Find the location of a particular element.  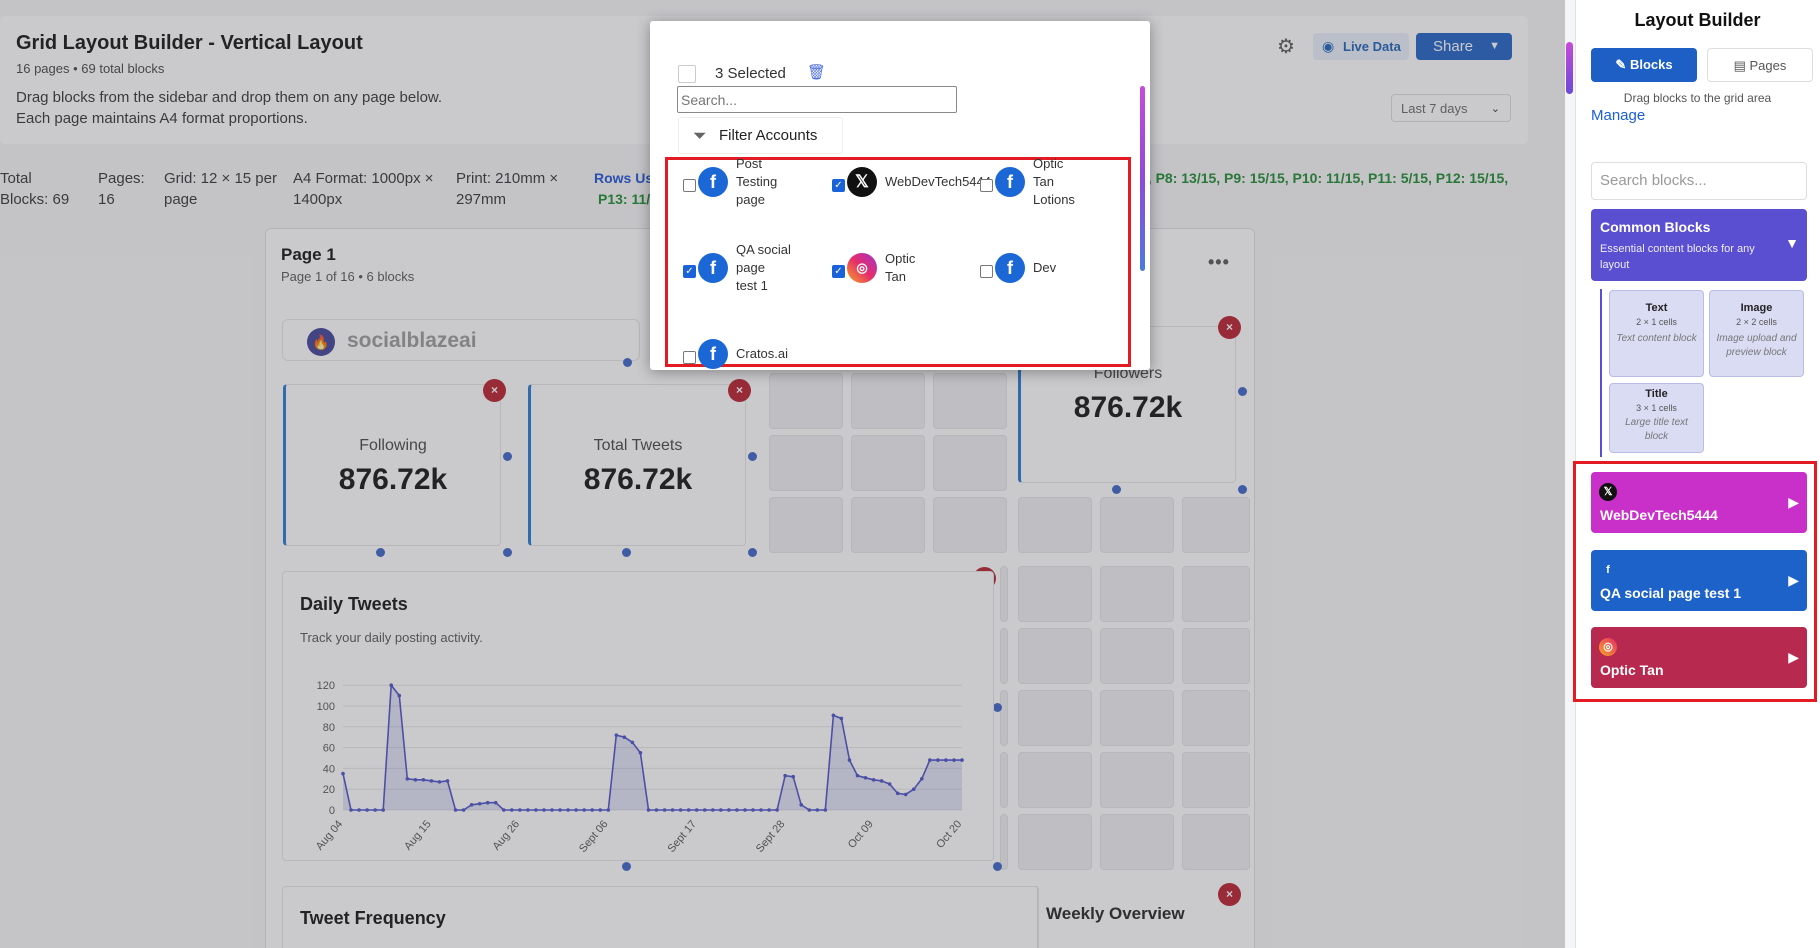

account-option: ✓ ◎ Optic Tan is located at coordinates (906, 282).